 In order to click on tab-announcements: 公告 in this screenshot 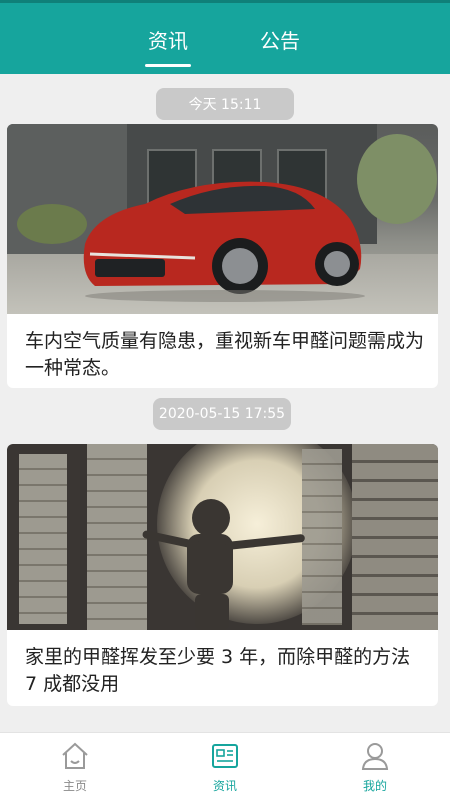, I will do `click(280, 45)`.